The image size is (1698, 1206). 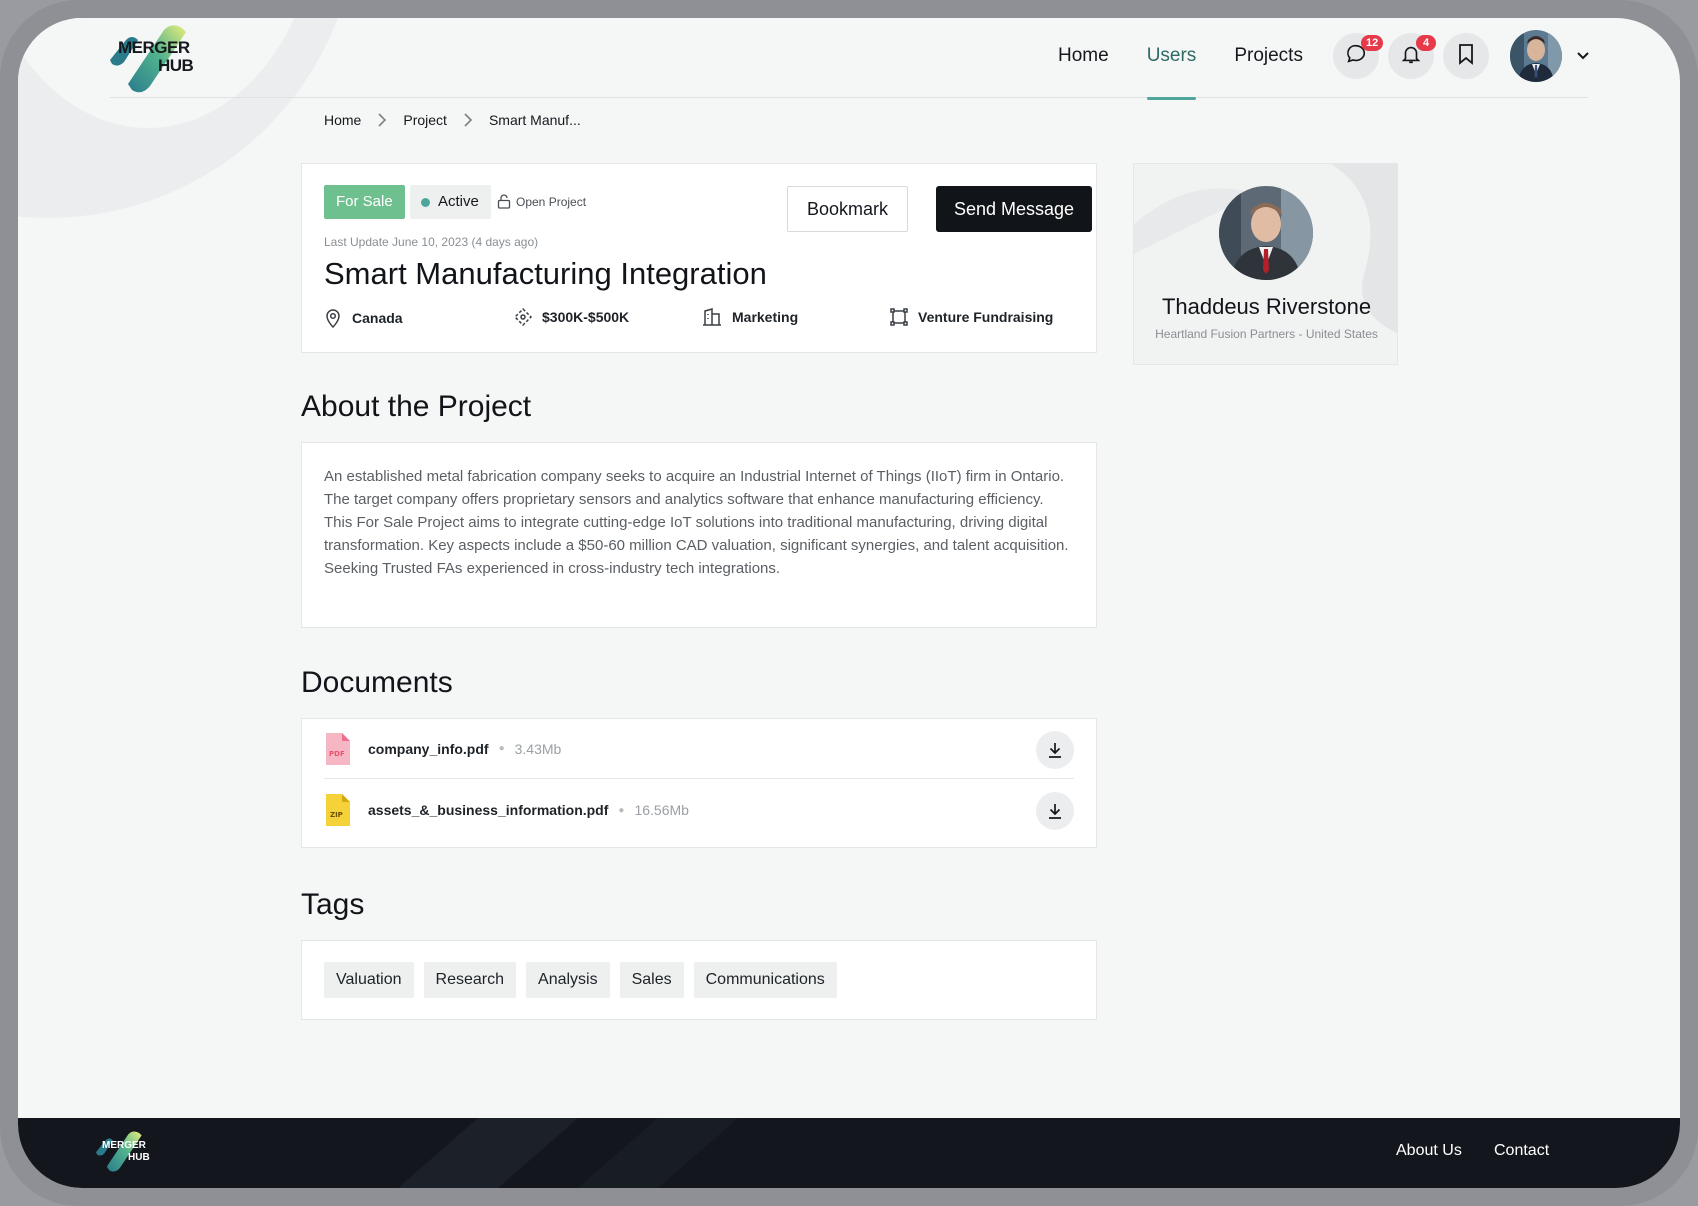 I want to click on tag-chip: Research, so click(x=470, y=980).